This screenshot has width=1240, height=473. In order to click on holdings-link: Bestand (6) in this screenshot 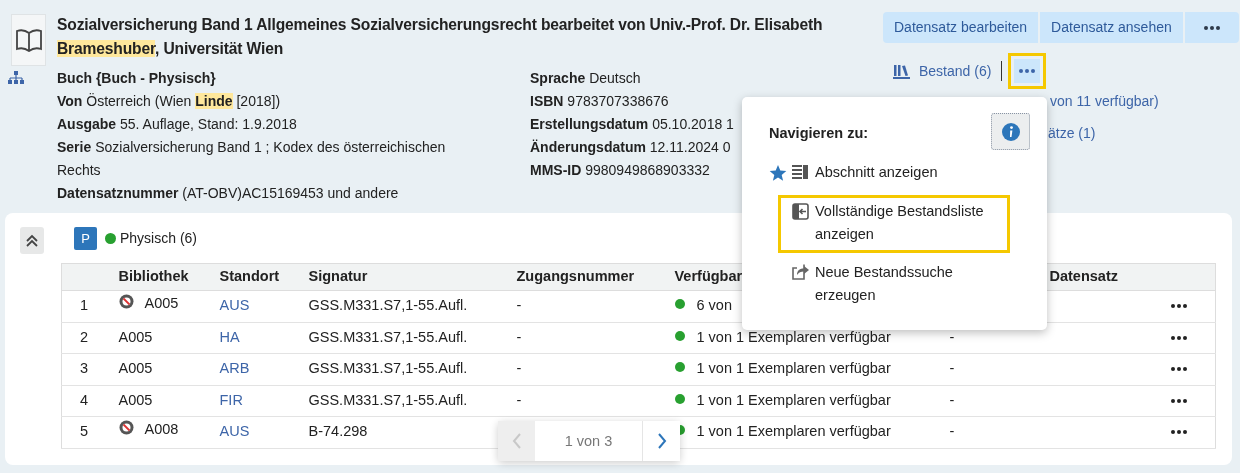, I will do `click(955, 71)`.